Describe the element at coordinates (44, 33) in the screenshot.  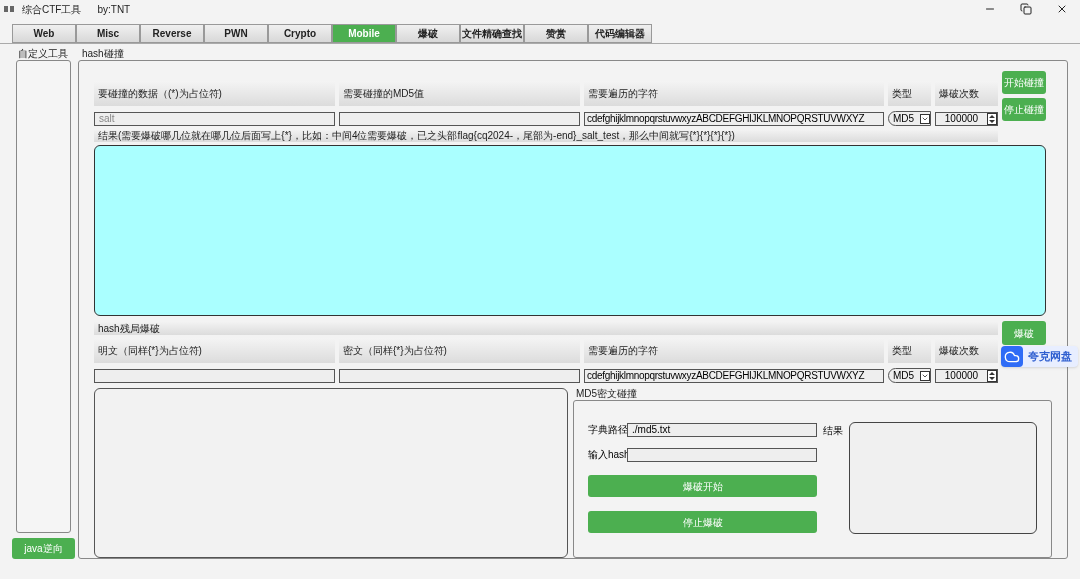
I see `tab: Web` at that location.